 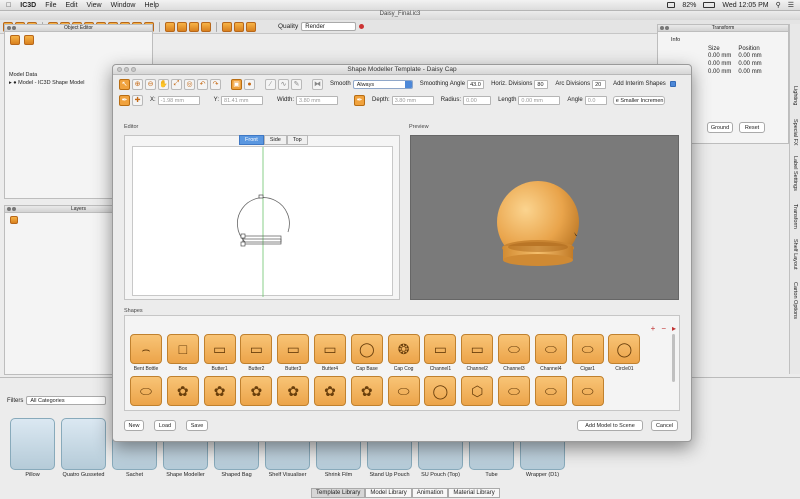 I want to click on angle-field: 0.0, so click(x=595, y=100).